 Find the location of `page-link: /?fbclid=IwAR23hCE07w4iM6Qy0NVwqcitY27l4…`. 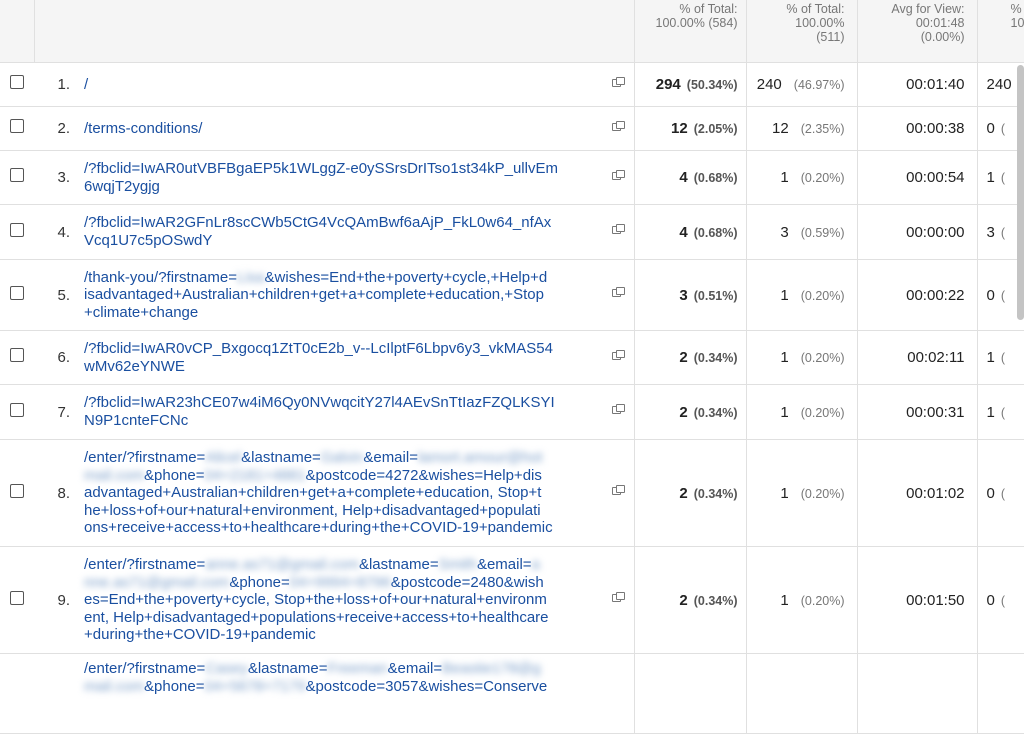

page-link: /?fbclid=IwAR23hCE07w4iM6Qy0NVwqcitY27l4… is located at coordinates (344, 412).